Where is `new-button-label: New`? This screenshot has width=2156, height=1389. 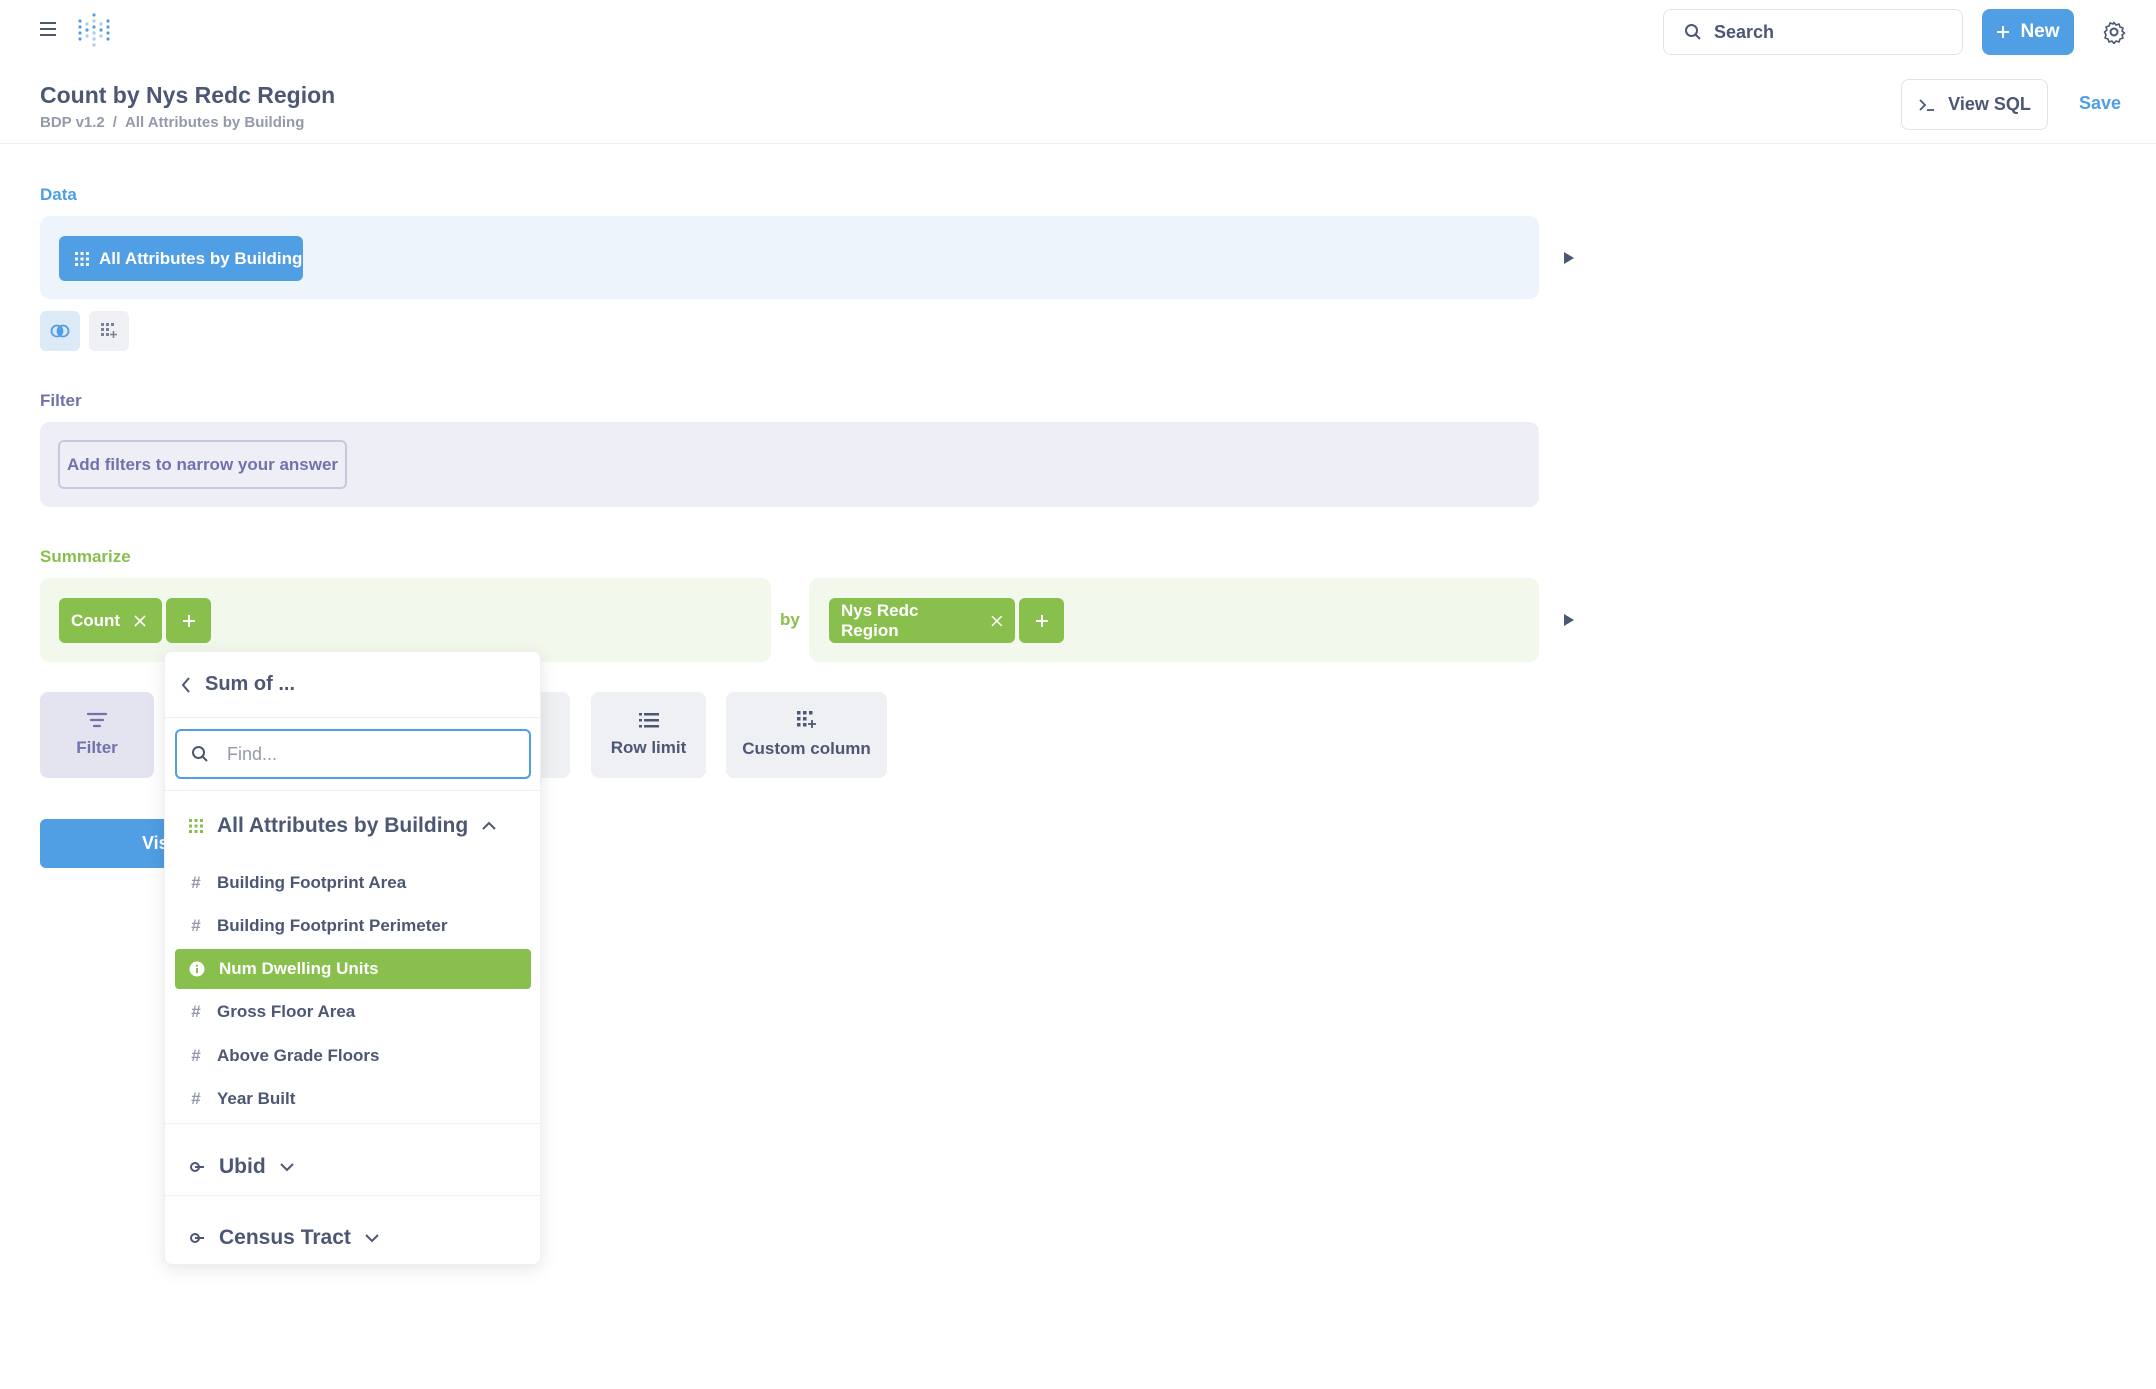
new-button-label: New is located at coordinates (2040, 31).